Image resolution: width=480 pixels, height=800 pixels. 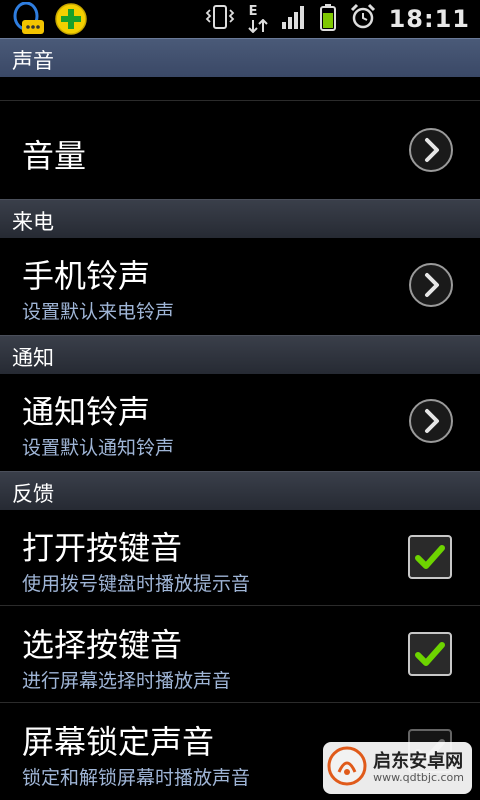 I want to click on section-header-label: 声音, so click(x=33, y=61).